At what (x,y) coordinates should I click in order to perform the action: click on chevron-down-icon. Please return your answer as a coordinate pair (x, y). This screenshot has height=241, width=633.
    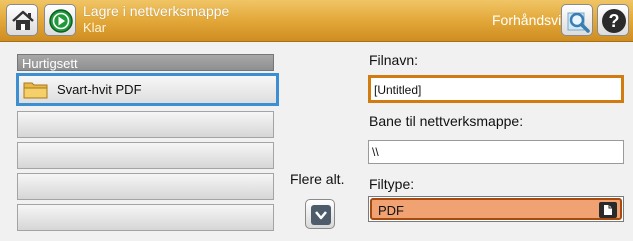
    Looking at the image, I should click on (321, 215).